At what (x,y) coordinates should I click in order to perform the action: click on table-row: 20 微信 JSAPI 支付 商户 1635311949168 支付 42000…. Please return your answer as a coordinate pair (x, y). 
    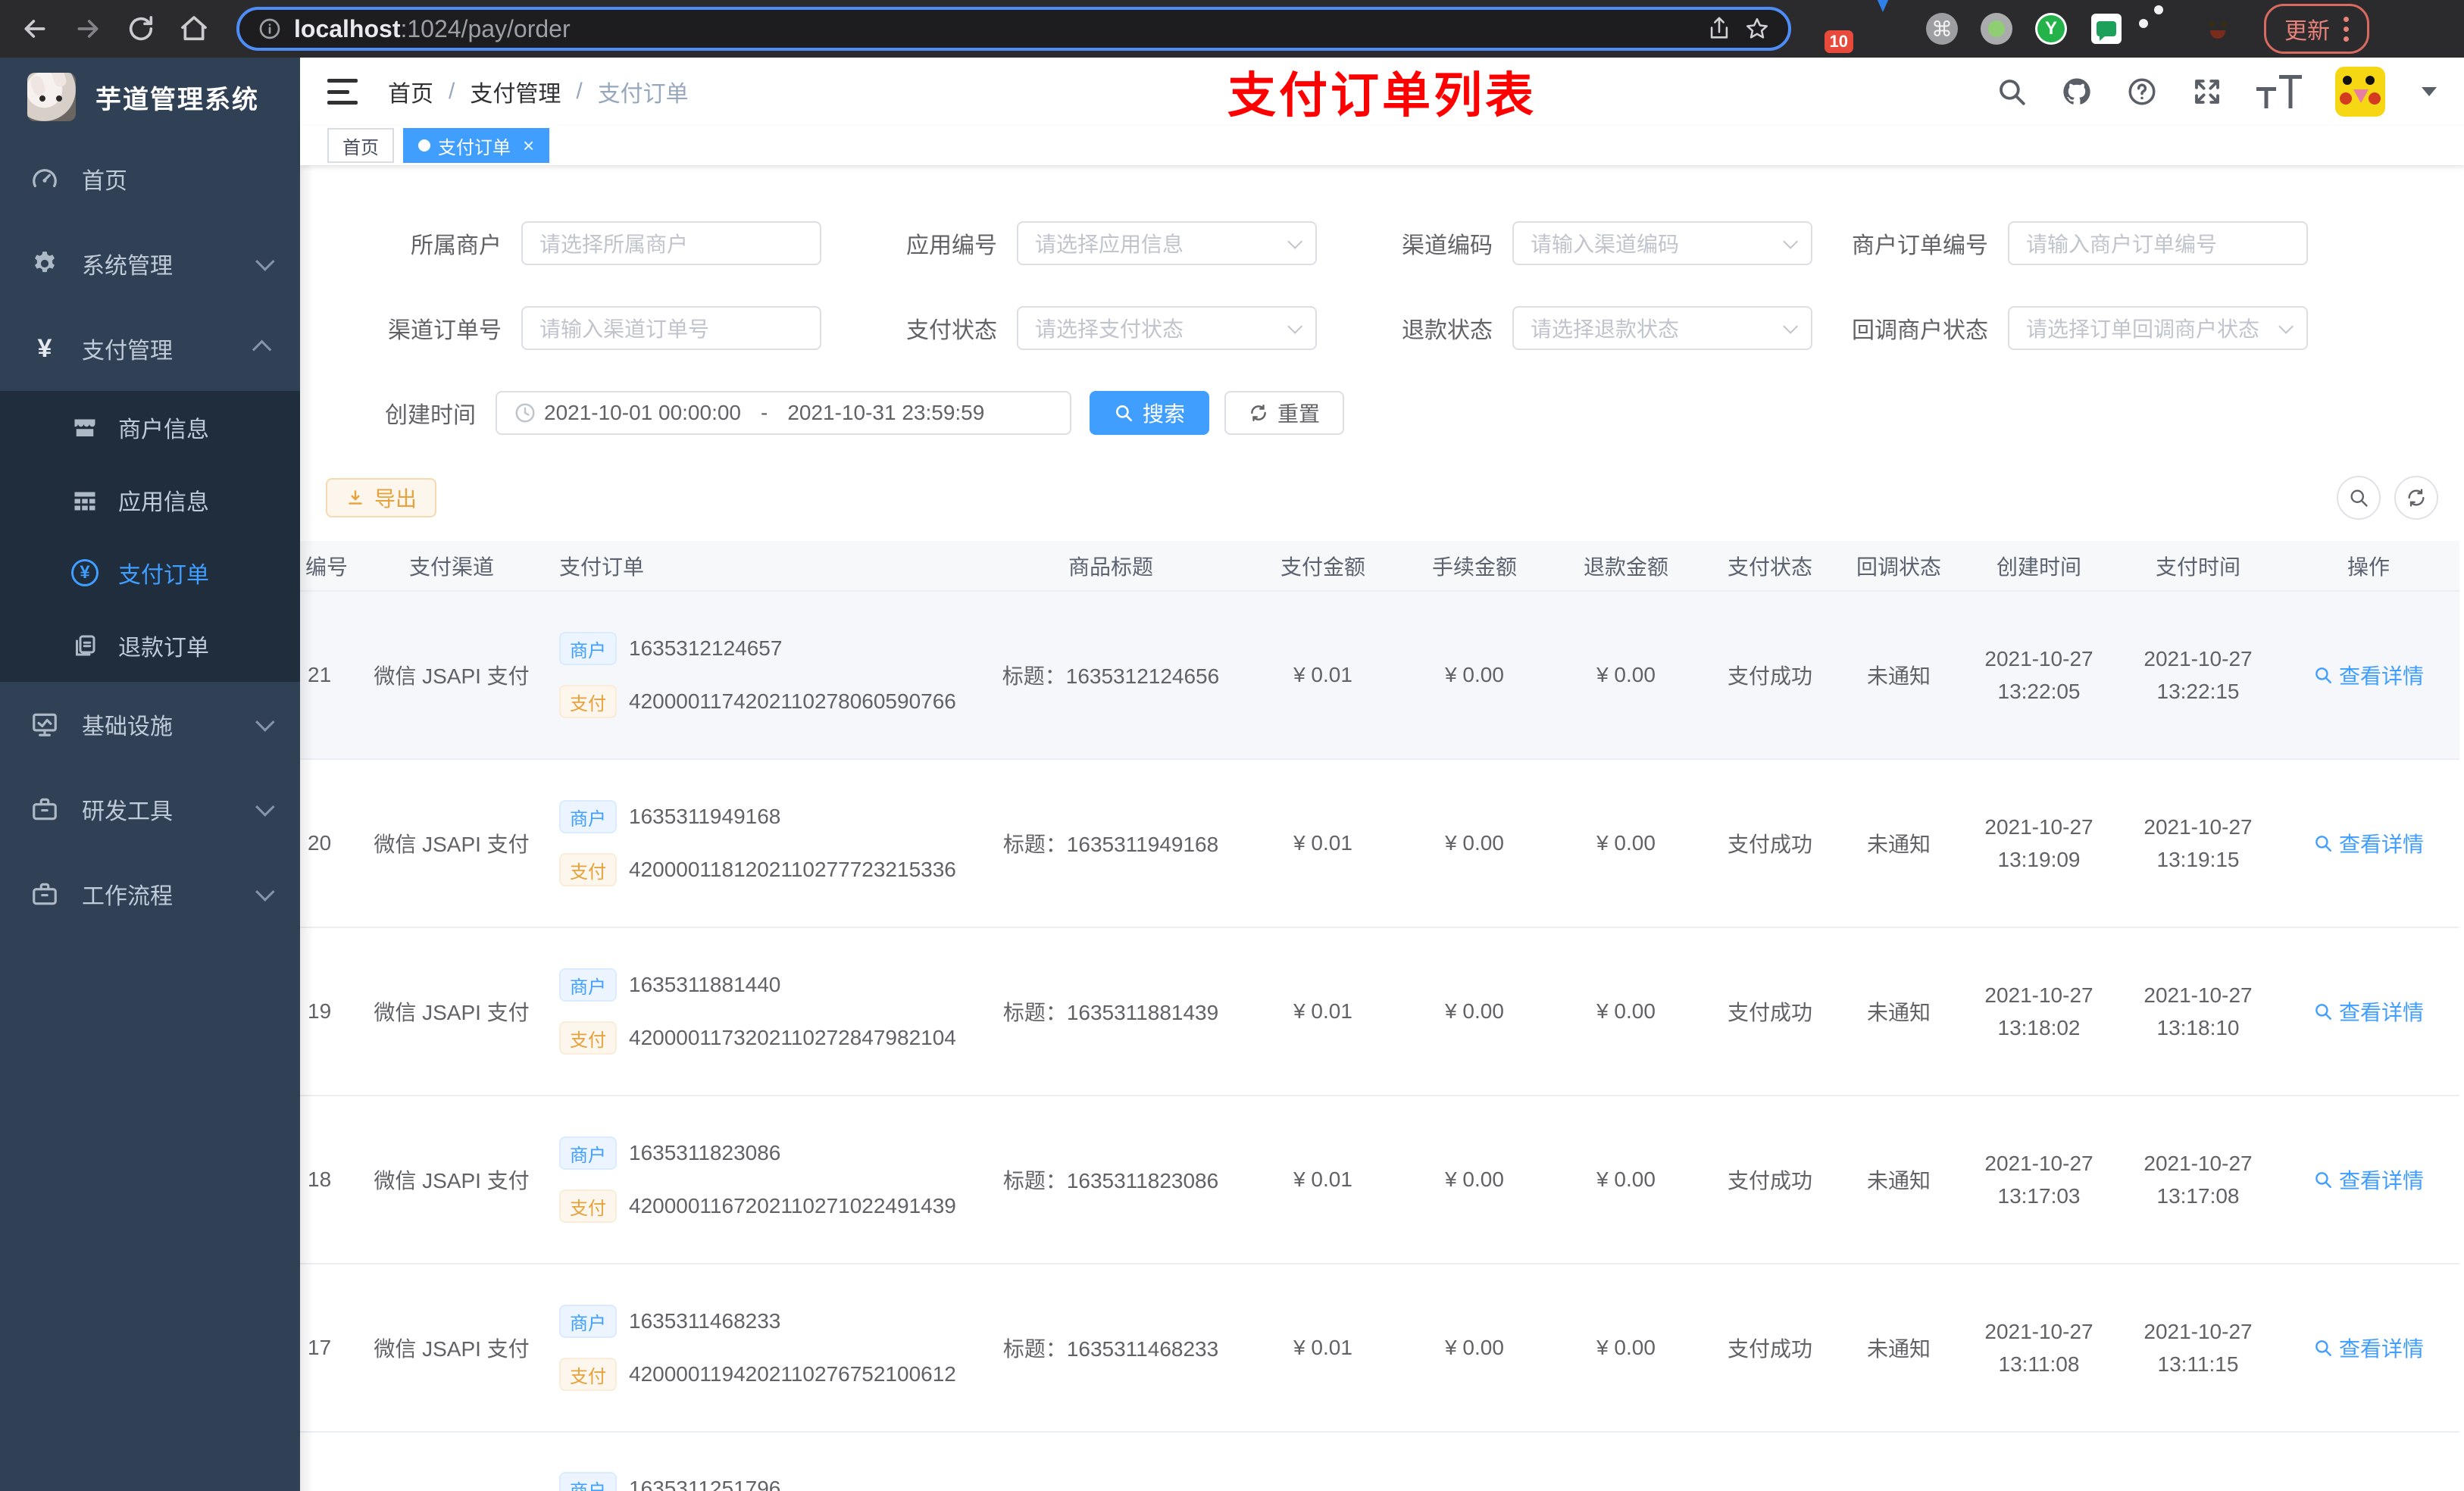
    Looking at the image, I should click on (1379, 843).